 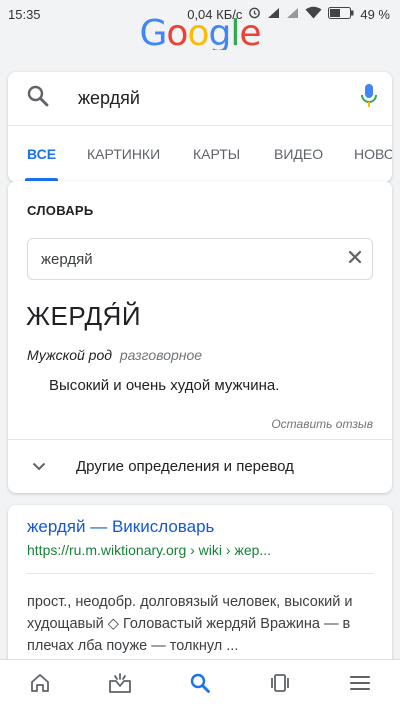 I want to click on chevron-down-icon, so click(x=39, y=466).